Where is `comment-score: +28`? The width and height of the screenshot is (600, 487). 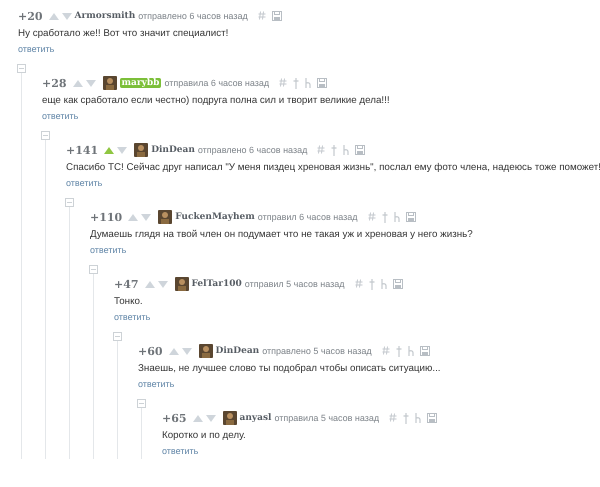
comment-score: +28 is located at coordinates (54, 83).